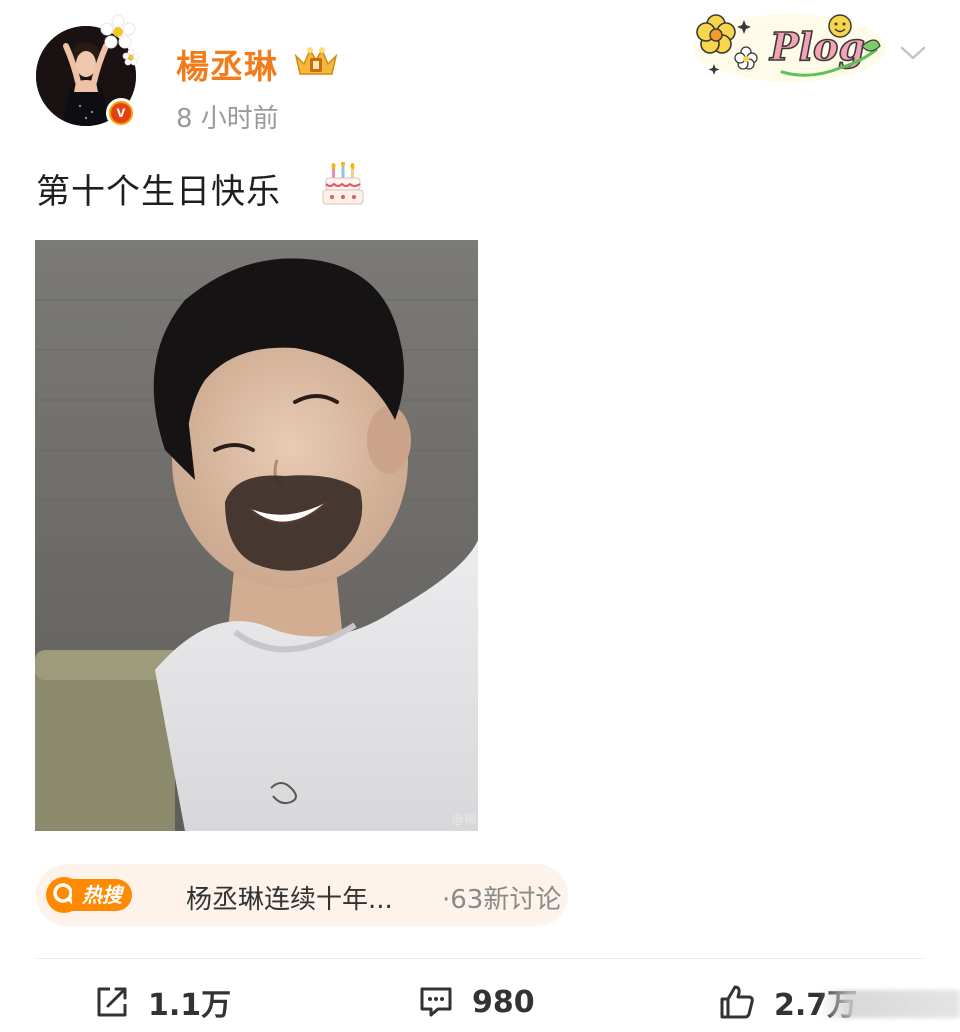 This screenshot has width=960, height=1032. Describe the element at coordinates (131, 57) in the screenshot. I see `small-flower-icon` at that location.